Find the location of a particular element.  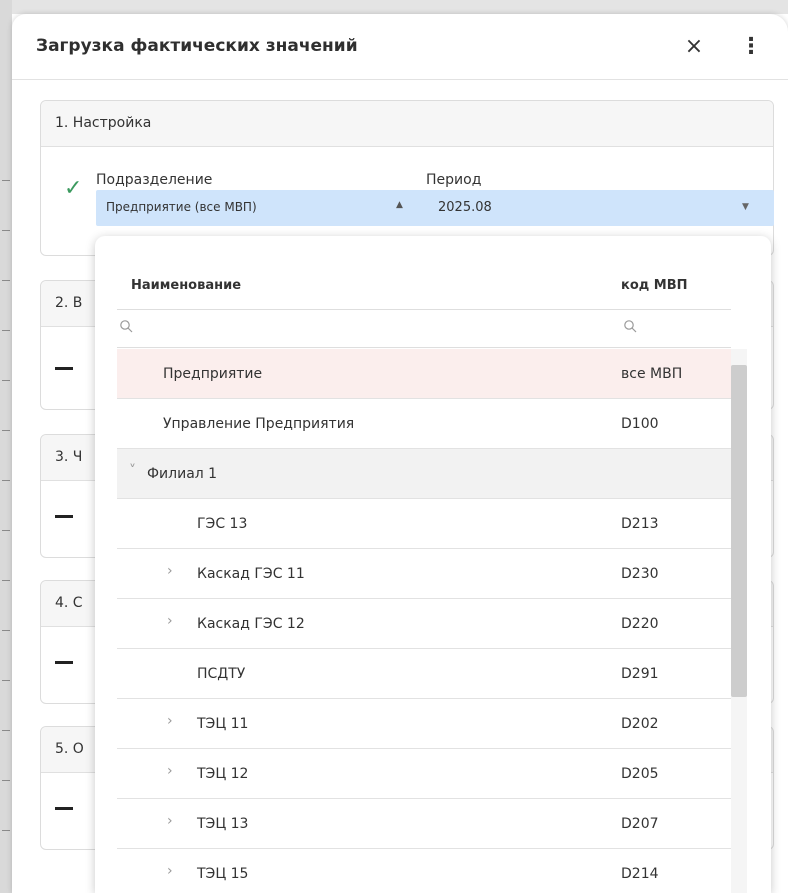

background-sheet-edge is located at coordinates (6, 446).